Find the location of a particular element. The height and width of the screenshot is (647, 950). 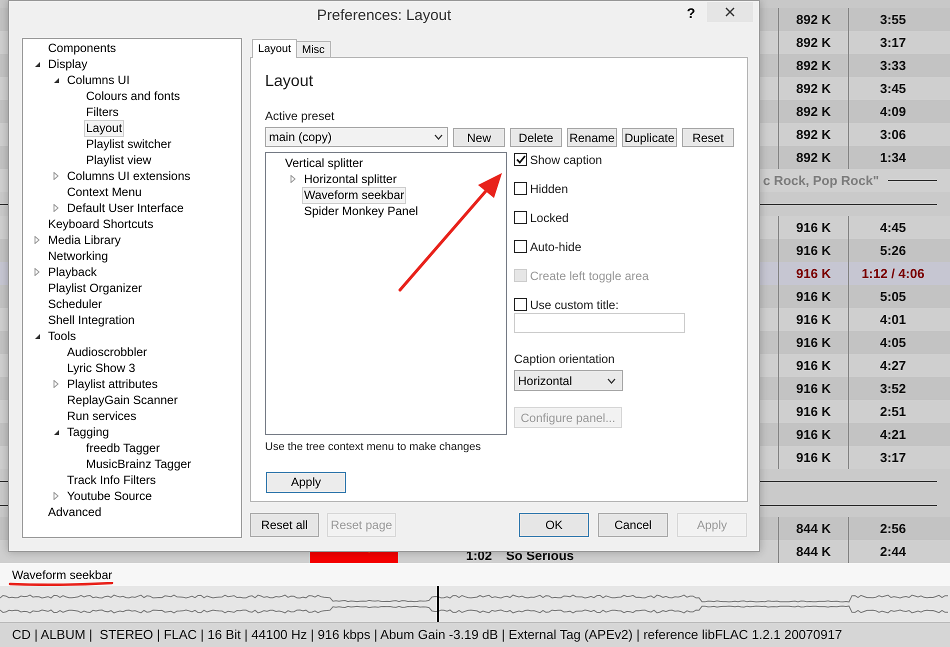

preset-dropdown: main (copy) is located at coordinates (356, 137).